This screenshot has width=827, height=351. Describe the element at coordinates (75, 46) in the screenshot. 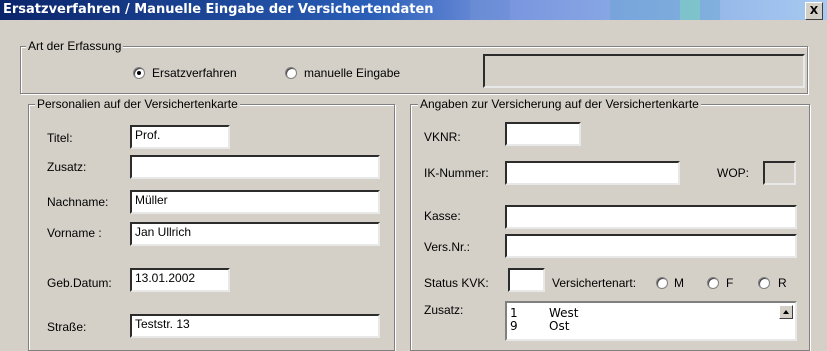

I see `erfassung-legend: Art der Erfassung` at that location.